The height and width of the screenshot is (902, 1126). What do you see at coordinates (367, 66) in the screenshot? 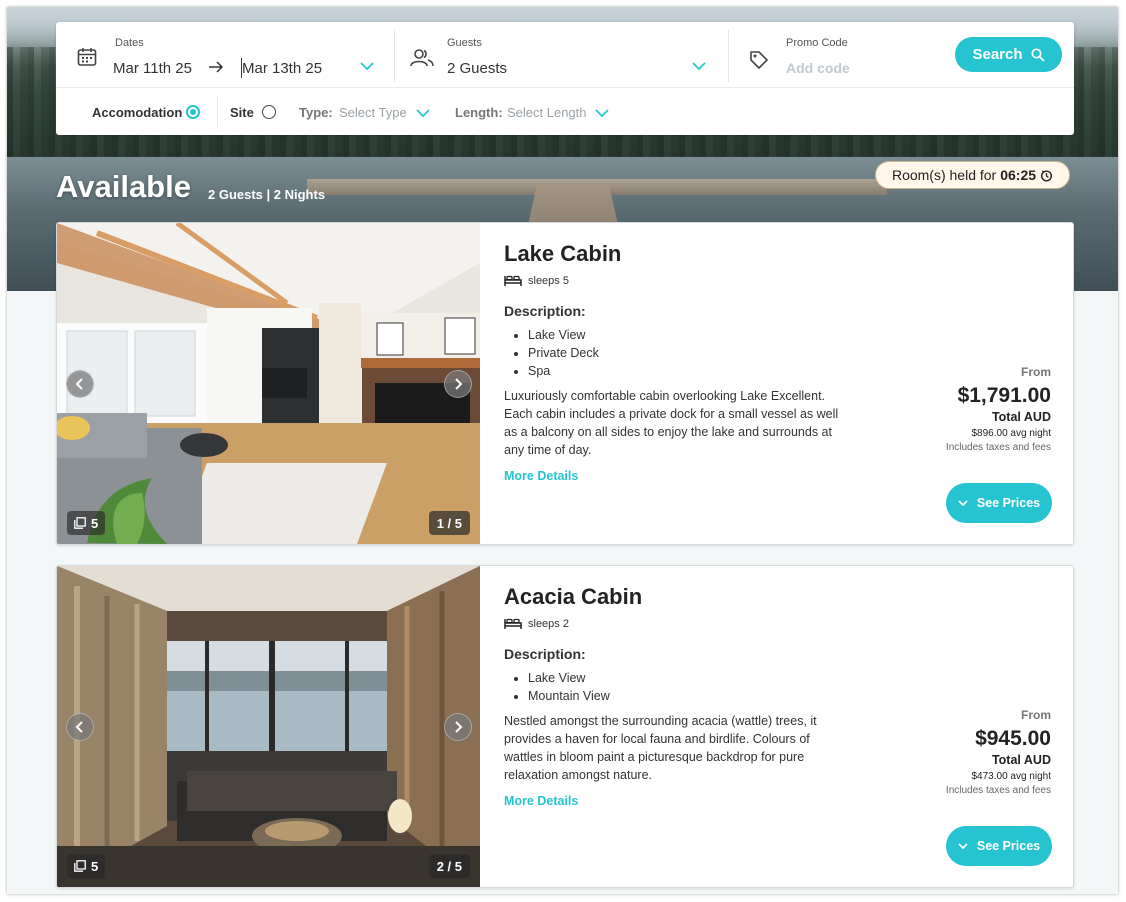
I see `dates-chevron-down-icon` at bounding box center [367, 66].